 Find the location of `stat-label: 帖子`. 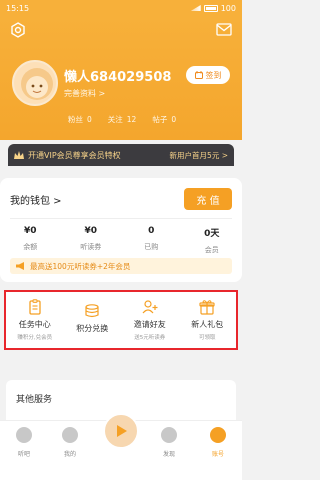

stat-label: 帖子 is located at coordinates (160, 119).